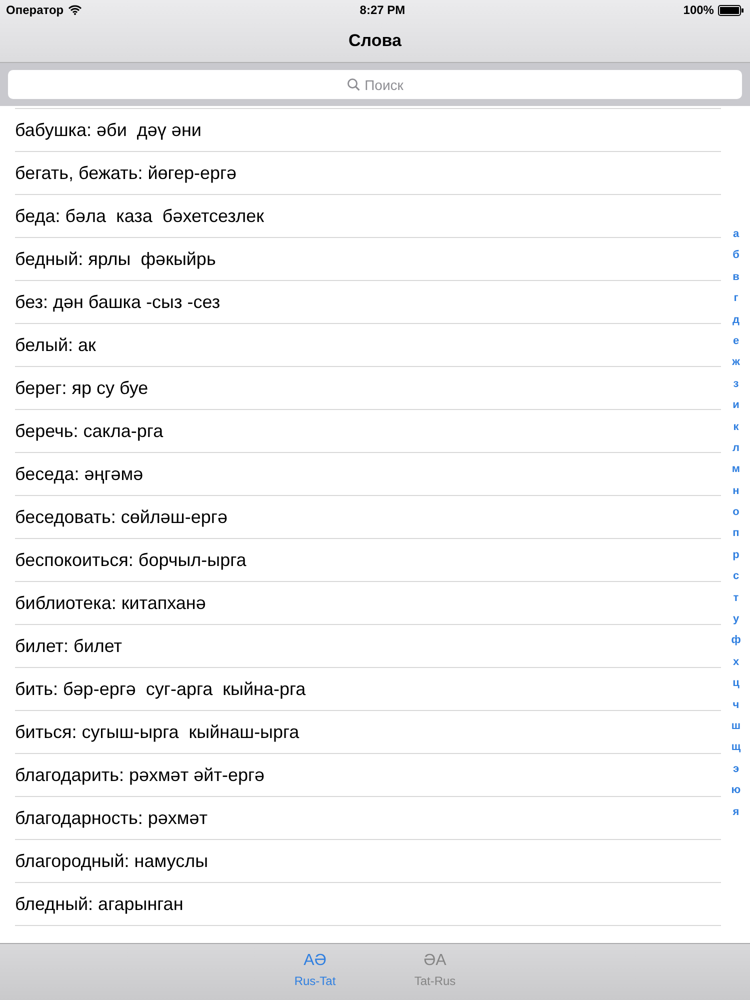 This screenshot has width=750, height=1000. Describe the element at coordinates (435, 972) in the screenshot. I see `tab-button: ӘA Tat-Rus` at that location.